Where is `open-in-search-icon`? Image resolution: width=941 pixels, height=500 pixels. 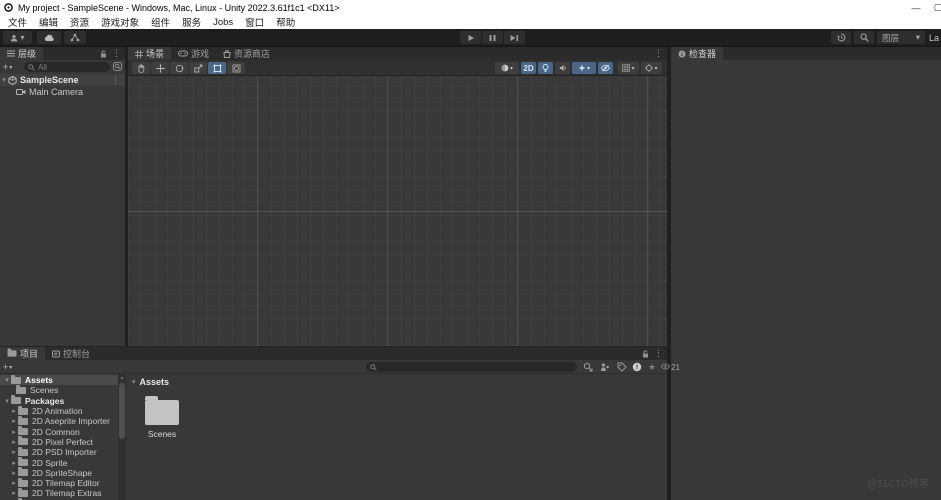 open-in-search-icon is located at coordinates (588, 367).